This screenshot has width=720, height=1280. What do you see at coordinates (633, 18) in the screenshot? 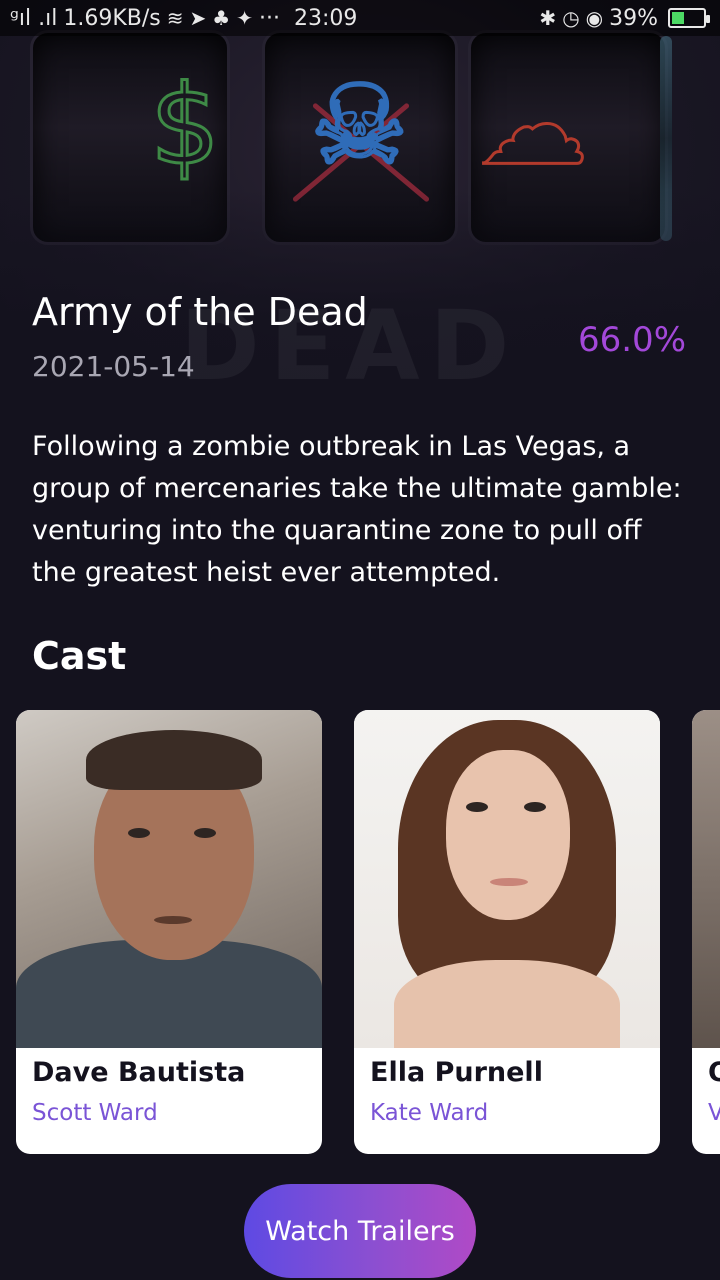
I see `battery-percent: 39%` at bounding box center [633, 18].